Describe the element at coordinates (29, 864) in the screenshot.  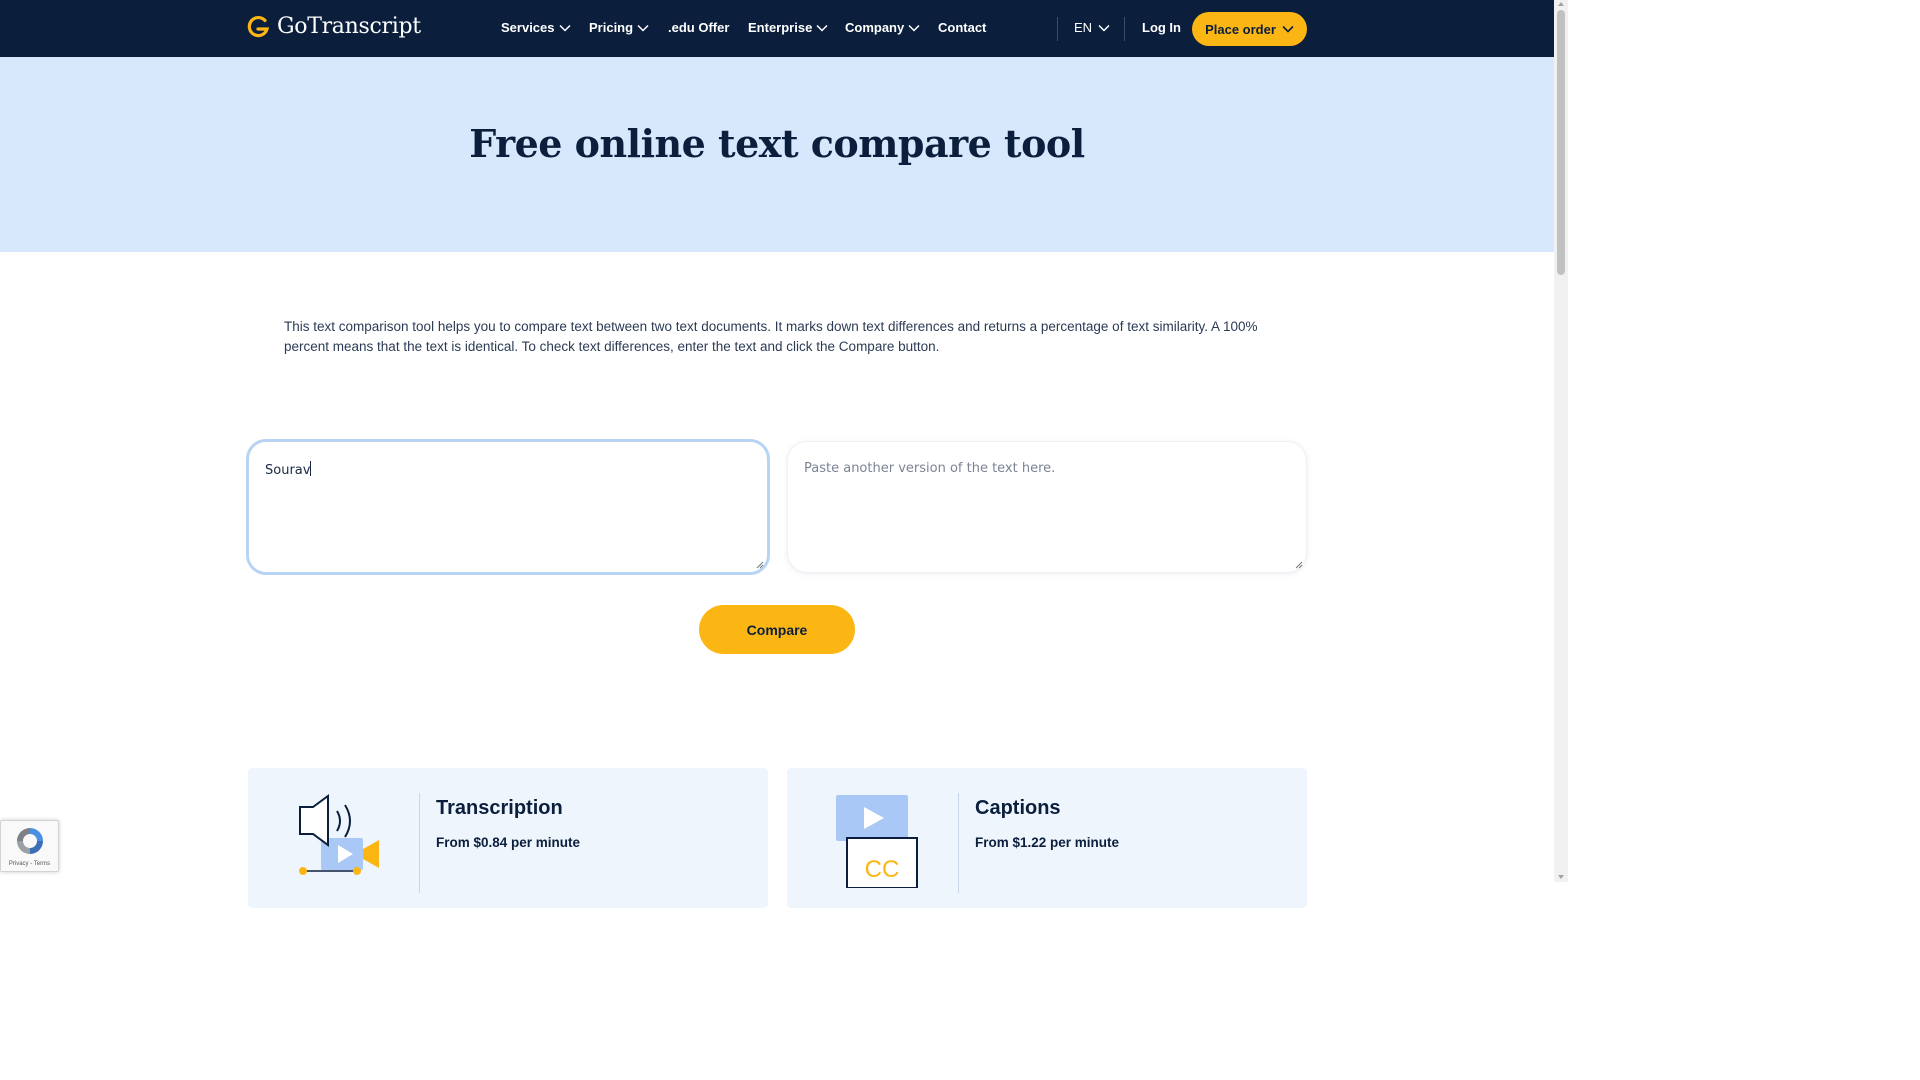
I see `recaptcha-links: Privacy - Terms` at that location.